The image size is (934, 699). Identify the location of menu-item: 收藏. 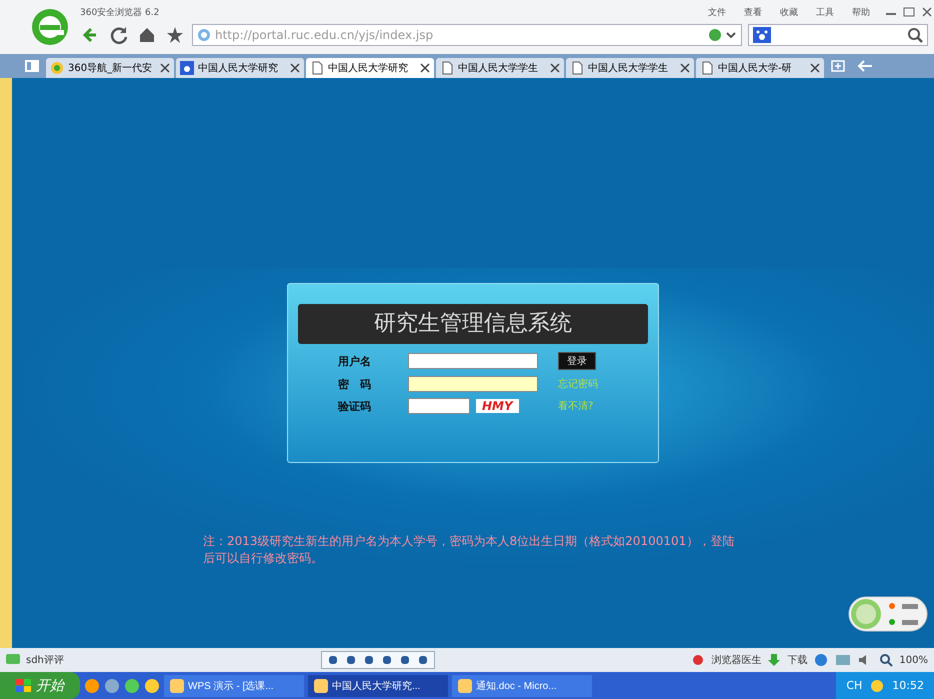
(789, 12).